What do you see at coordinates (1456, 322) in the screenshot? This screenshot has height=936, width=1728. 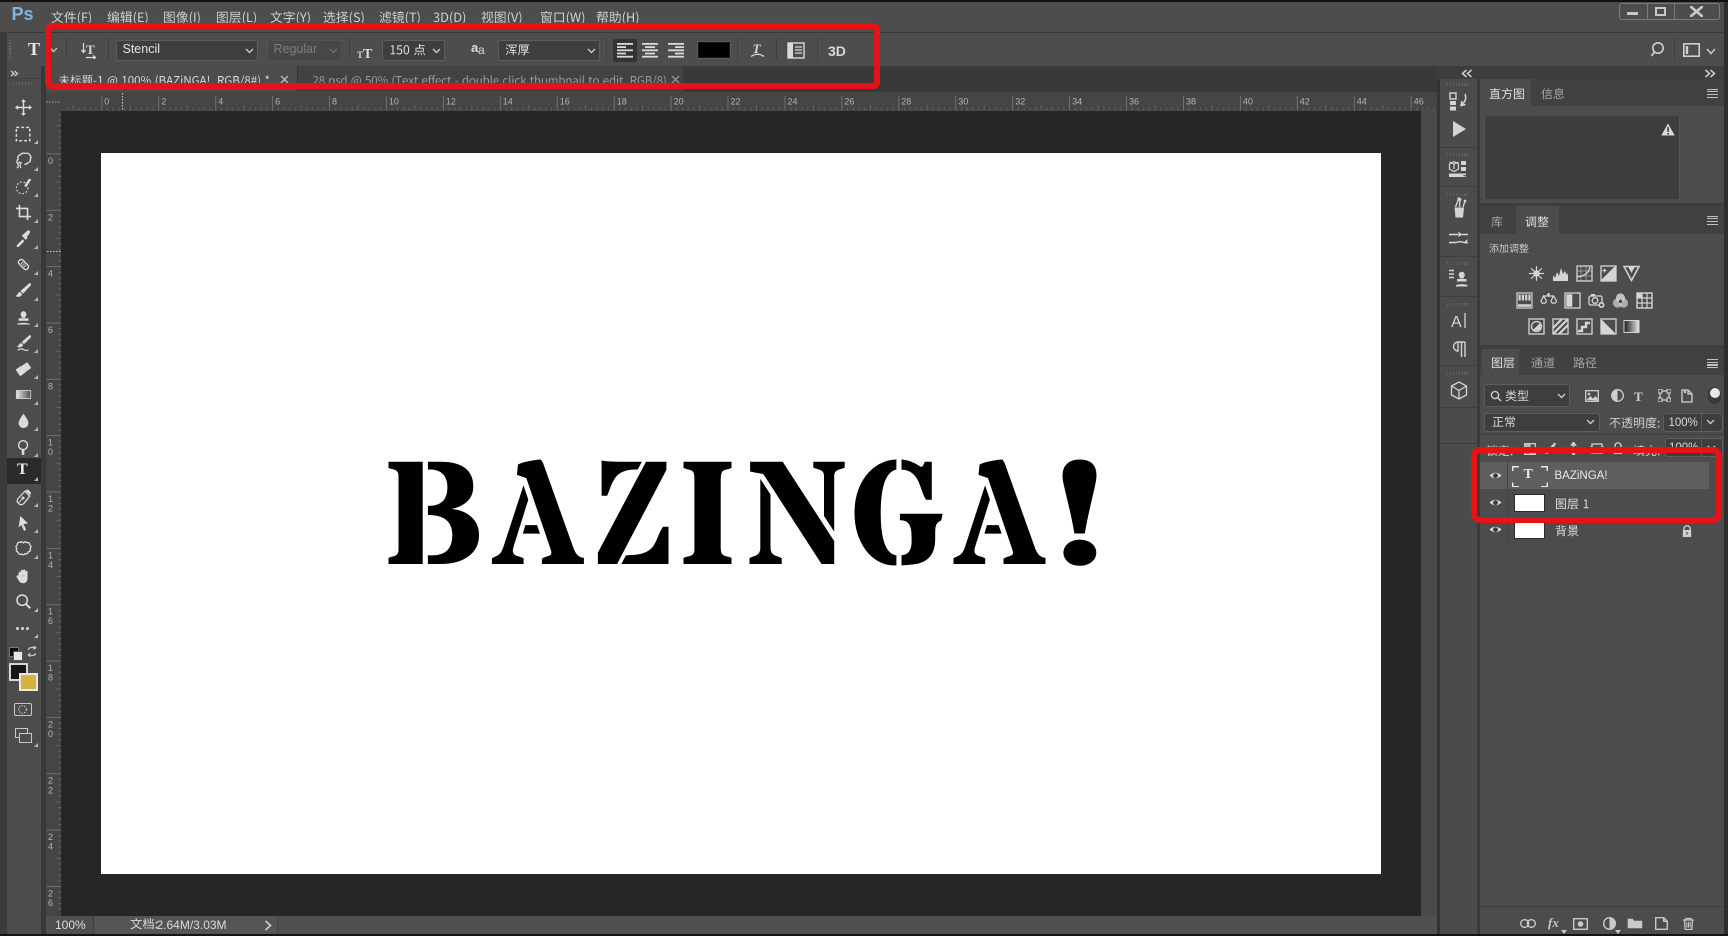 I see `svg-text: A` at bounding box center [1456, 322].